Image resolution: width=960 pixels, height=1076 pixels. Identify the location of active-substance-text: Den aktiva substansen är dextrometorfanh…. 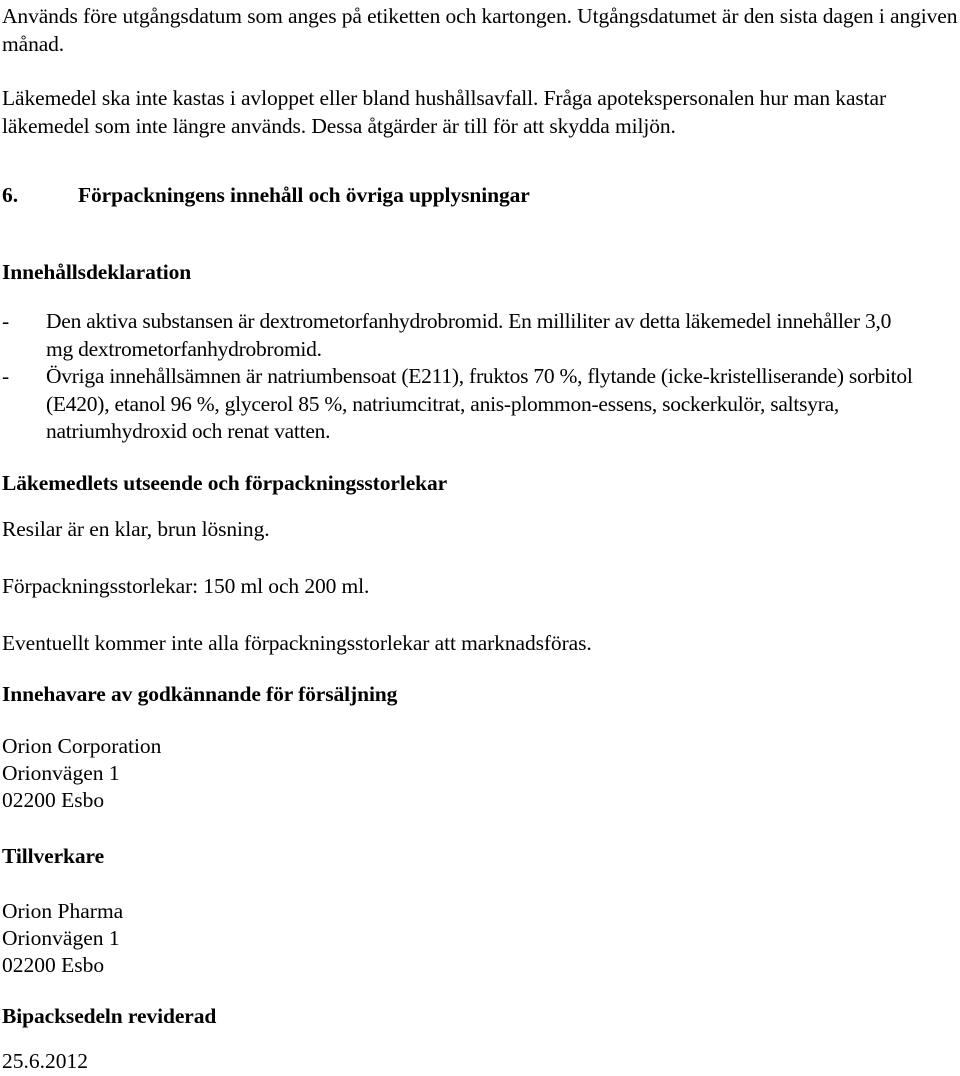
(471, 335).